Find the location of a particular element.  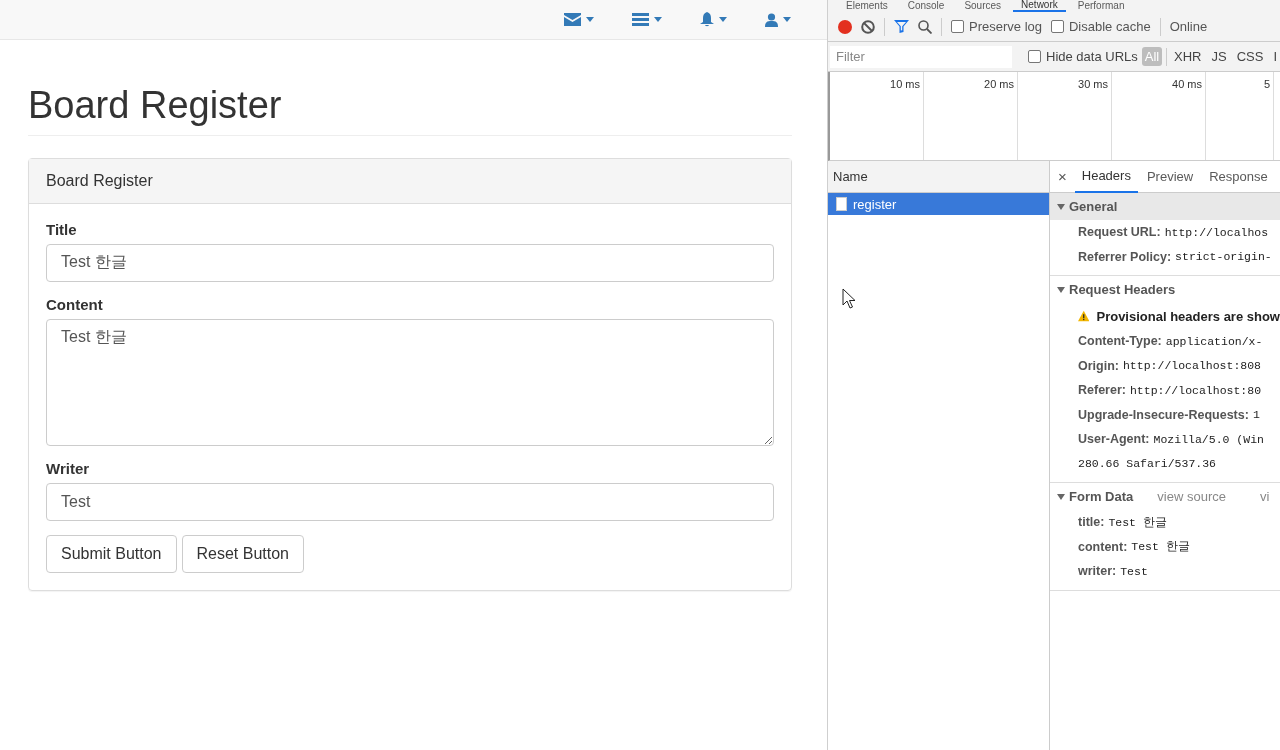

envelope-icon is located at coordinates (572, 19).